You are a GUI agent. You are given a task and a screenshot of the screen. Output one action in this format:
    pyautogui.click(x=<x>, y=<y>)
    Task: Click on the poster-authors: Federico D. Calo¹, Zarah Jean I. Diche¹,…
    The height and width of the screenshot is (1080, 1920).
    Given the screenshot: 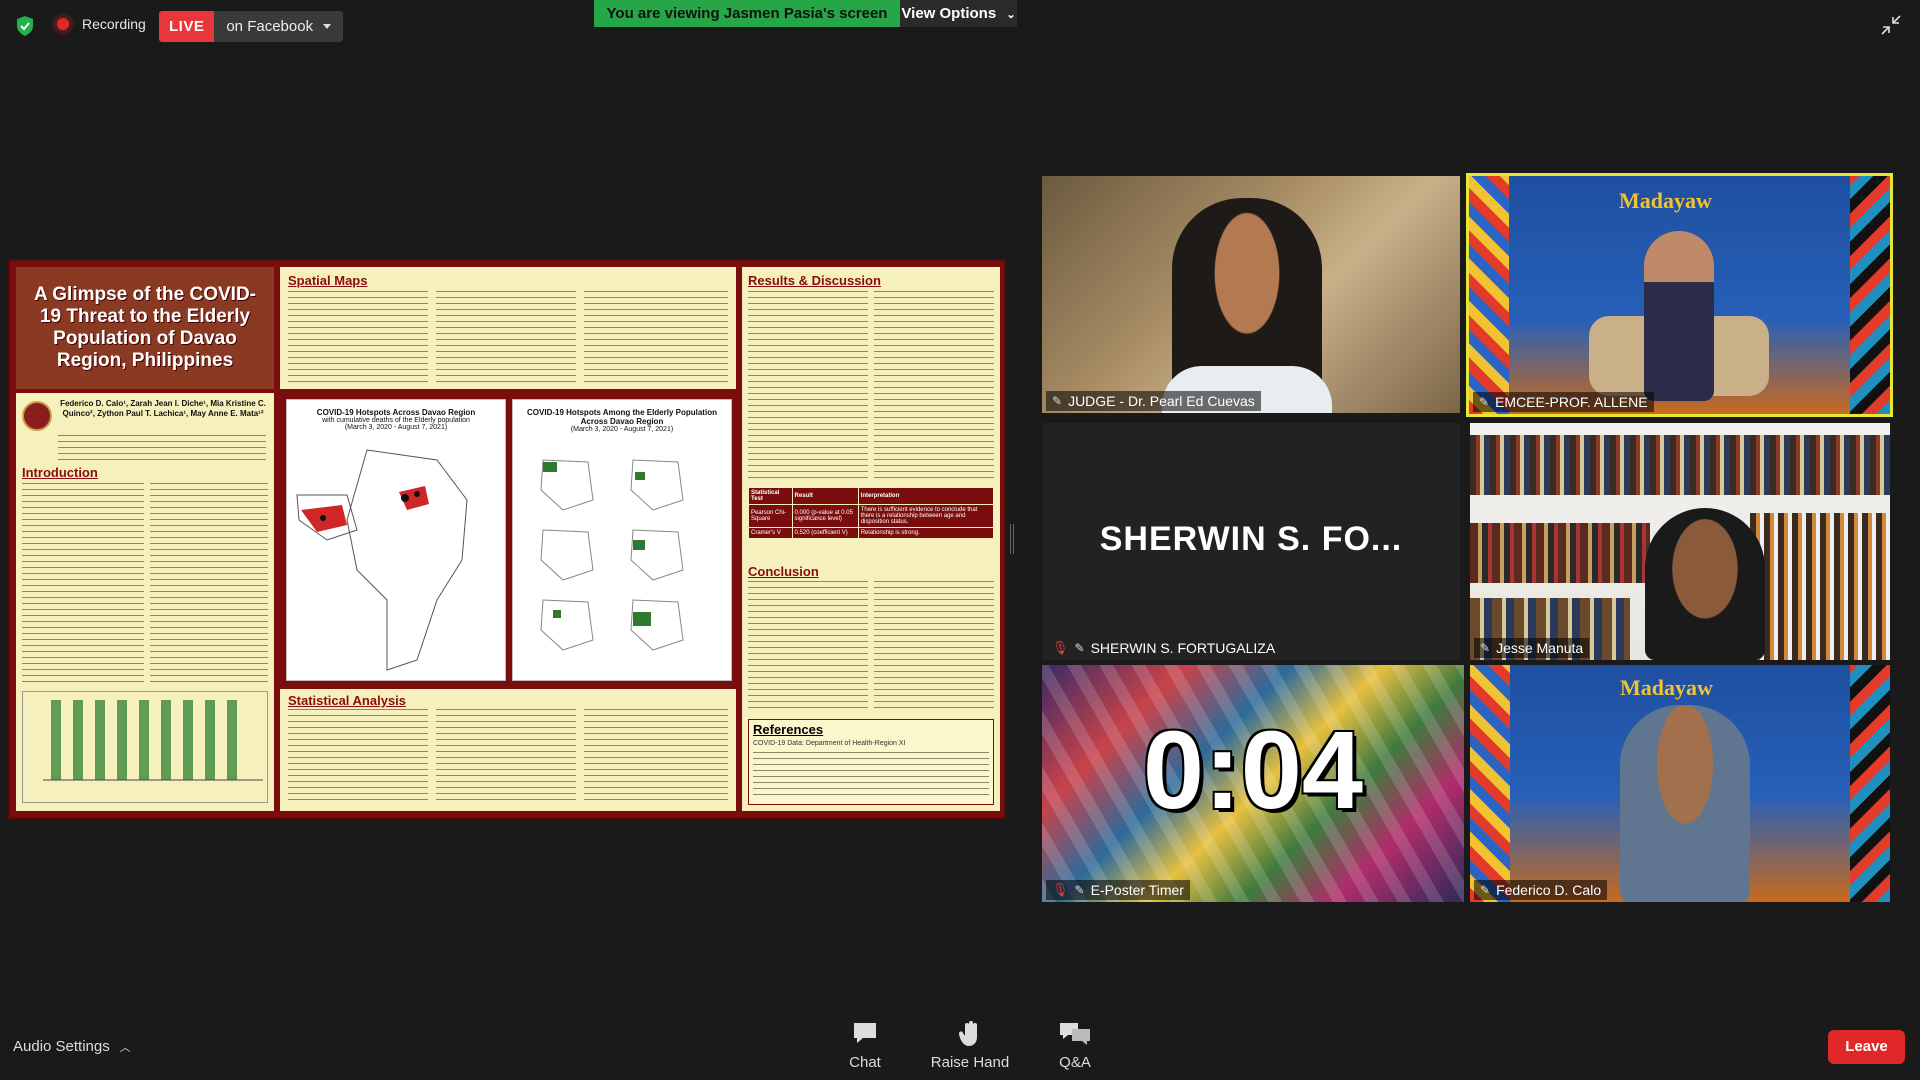 What is the action you would take?
    pyautogui.click(x=163, y=408)
    